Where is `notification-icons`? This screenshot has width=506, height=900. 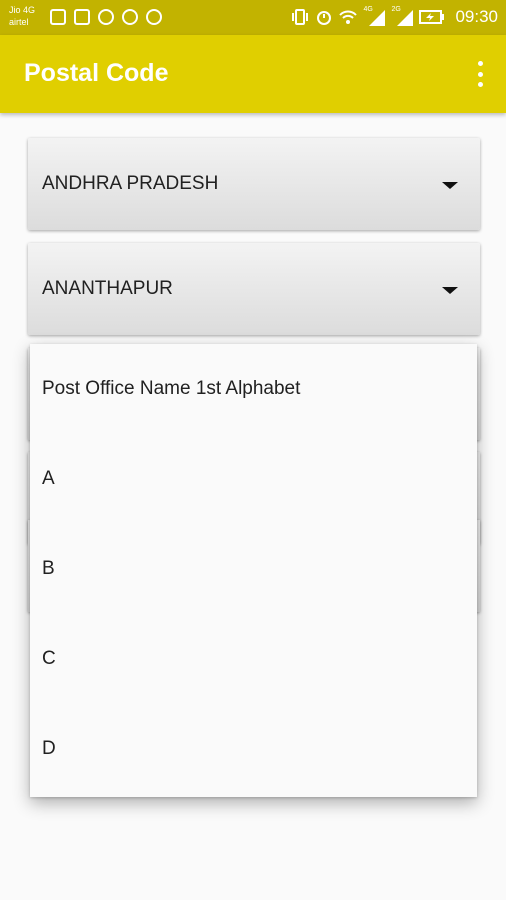 notification-icons is located at coordinates (106, 17).